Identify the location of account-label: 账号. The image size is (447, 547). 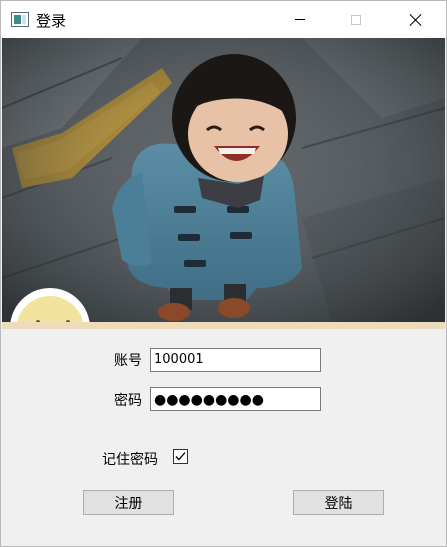
(128, 361).